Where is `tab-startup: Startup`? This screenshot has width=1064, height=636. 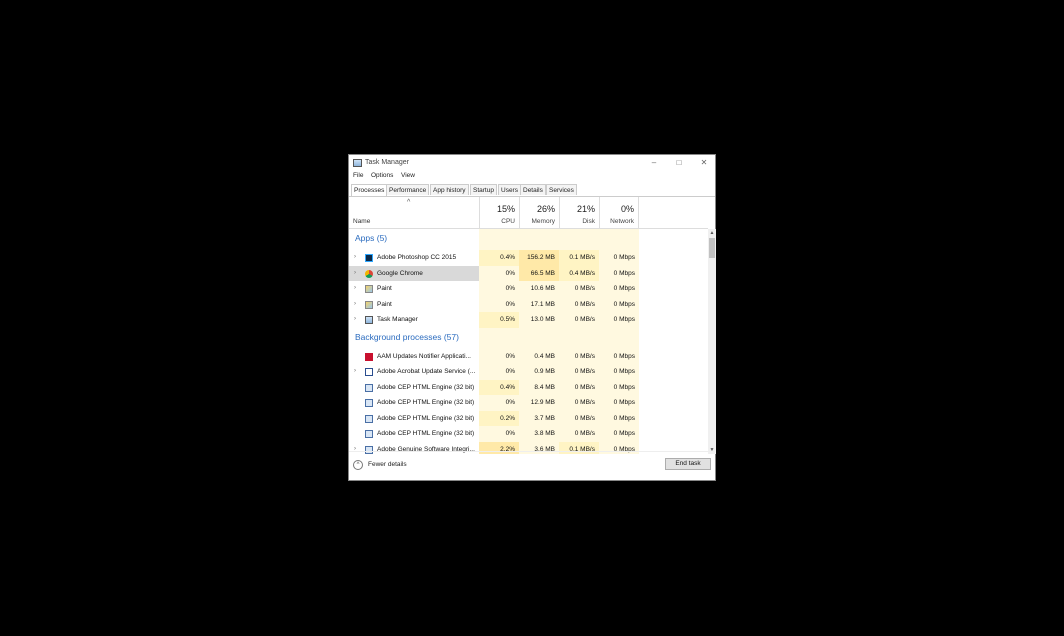 tab-startup: Startup is located at coordinates (483, 189).